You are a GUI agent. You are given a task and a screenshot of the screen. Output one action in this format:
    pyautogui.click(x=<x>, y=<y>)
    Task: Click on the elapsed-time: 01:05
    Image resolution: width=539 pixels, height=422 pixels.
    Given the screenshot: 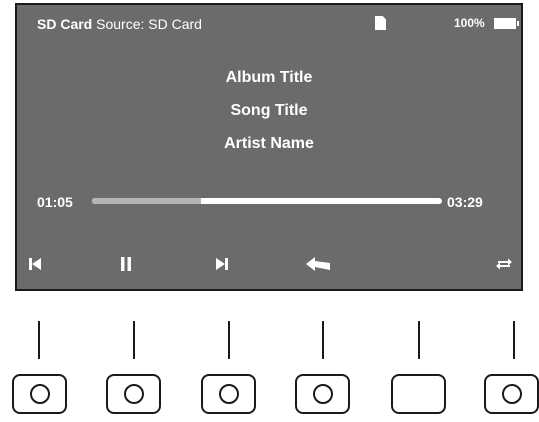 What is the action you would take?
    pyautogui.click(x=55, y=202)
    